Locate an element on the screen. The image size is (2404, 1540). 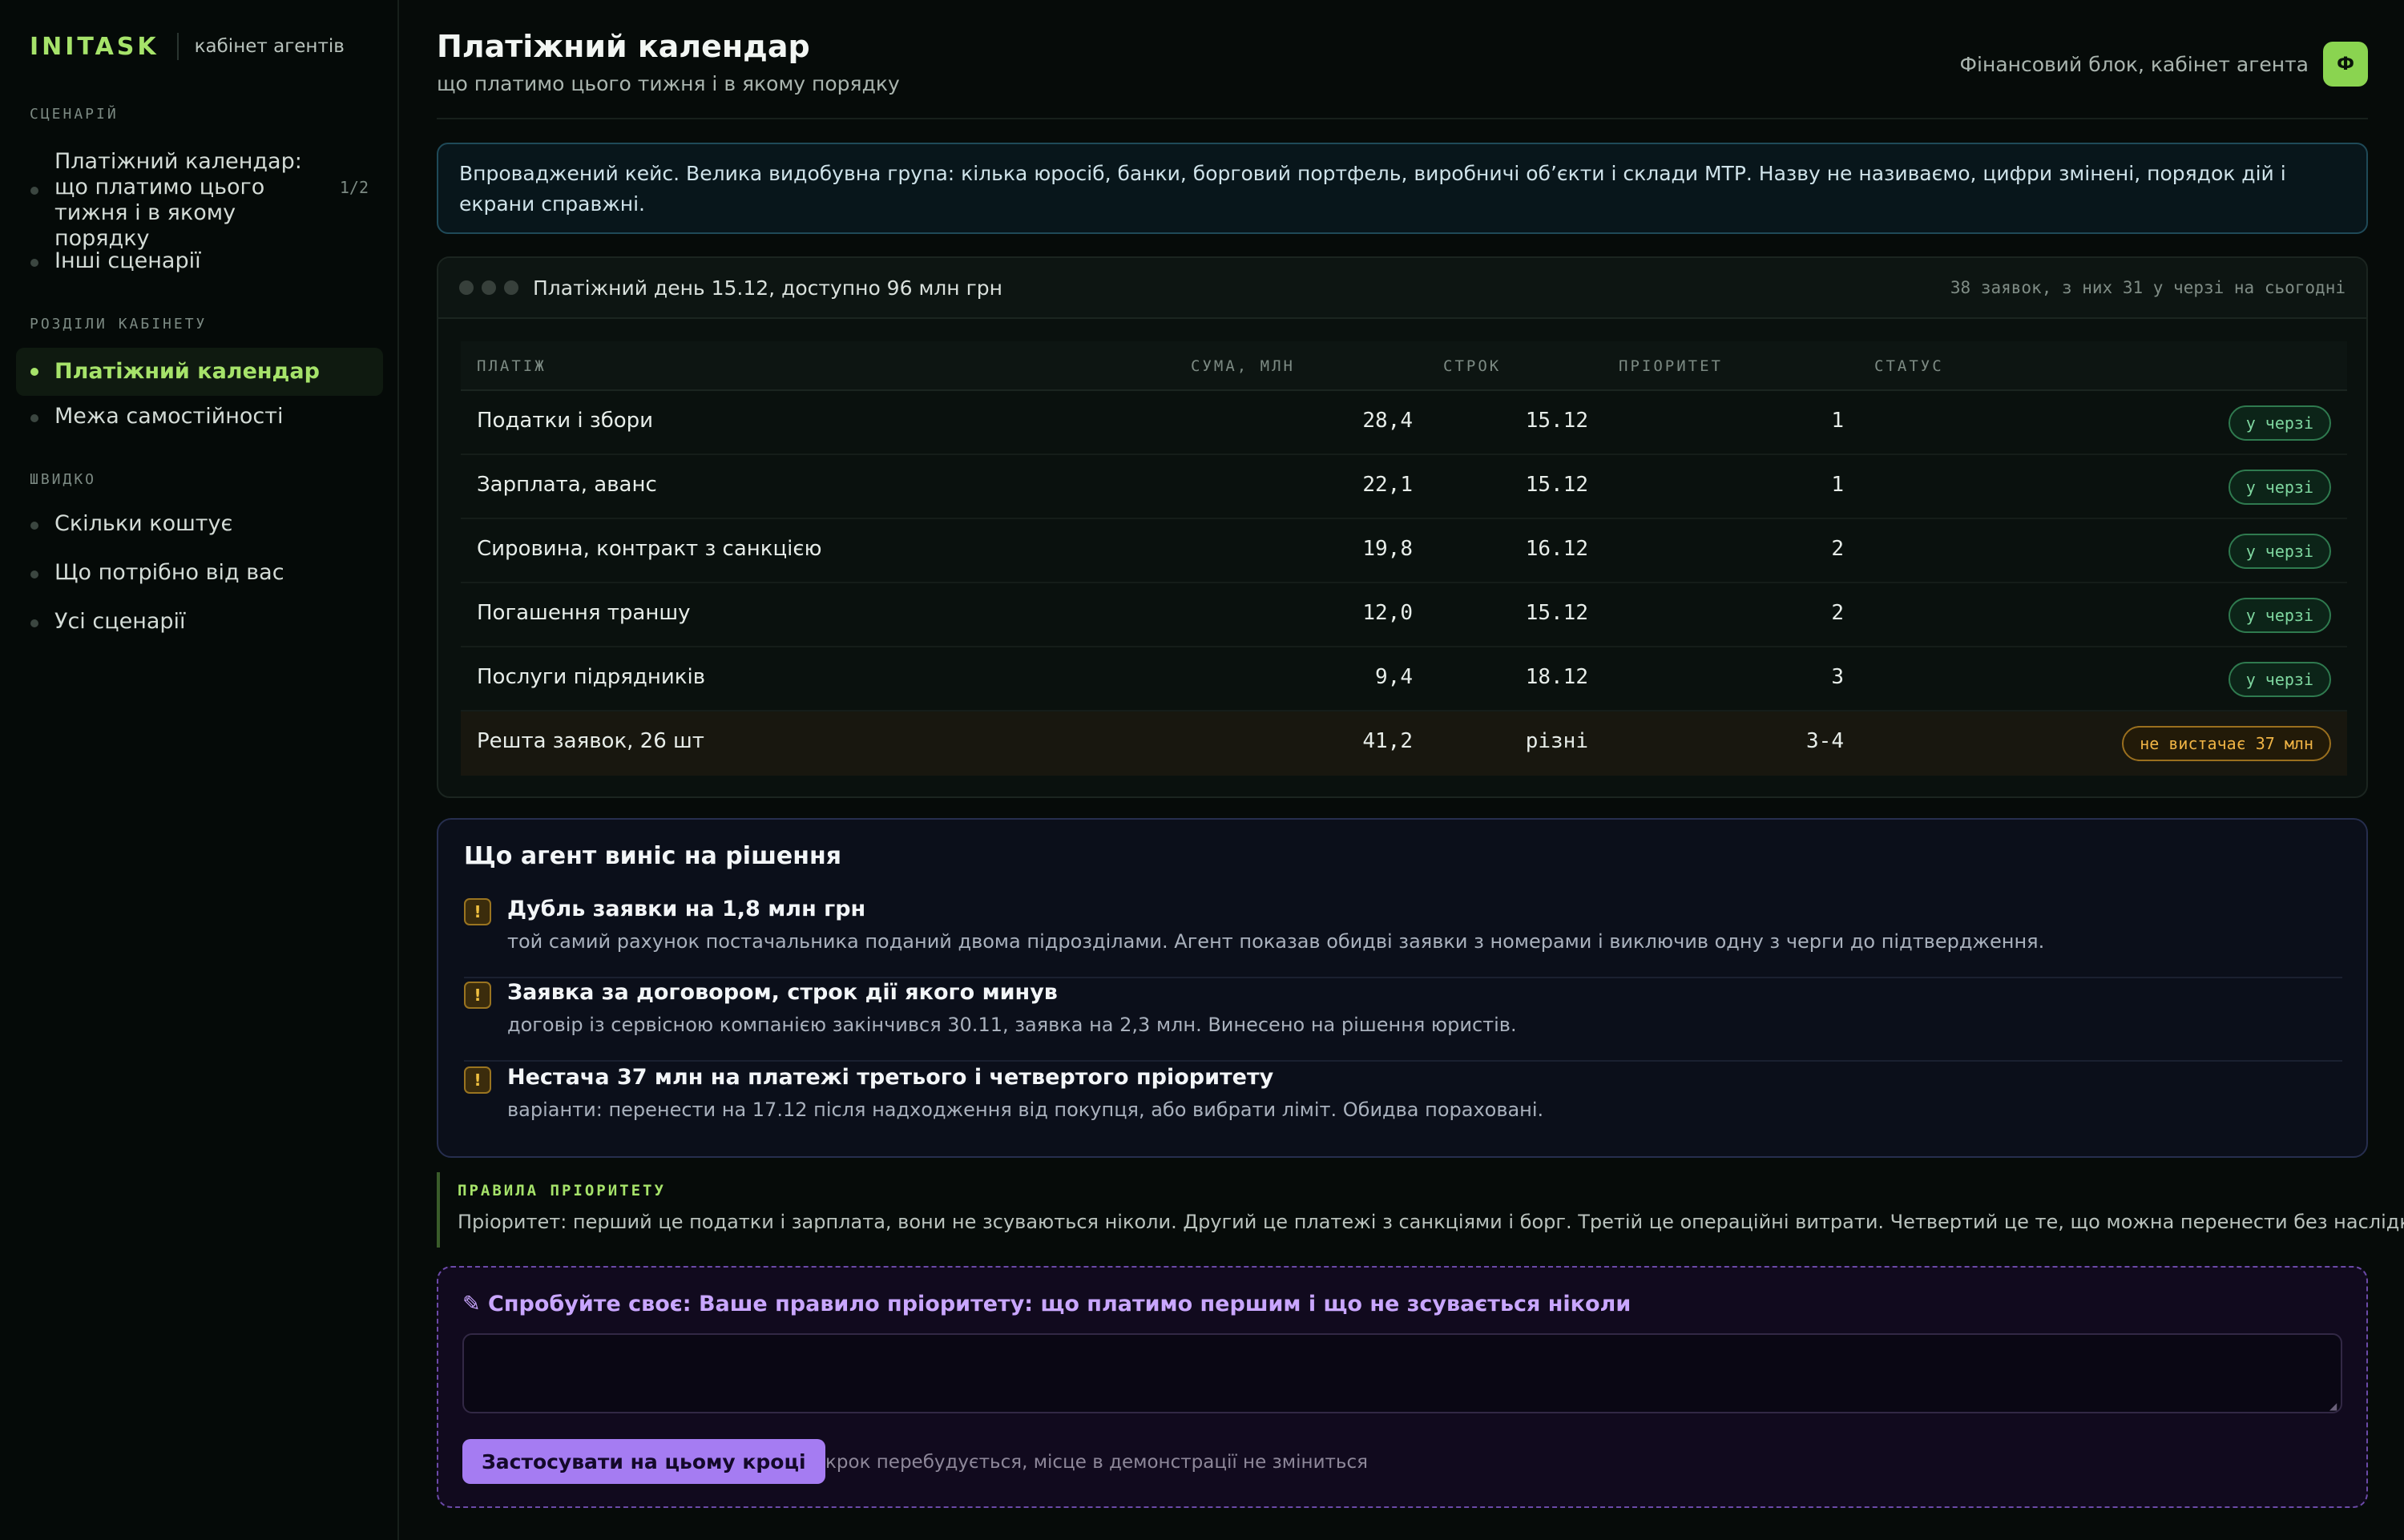
sidebar-item-label: Усі сценарії is located at coordinates (120, 621).